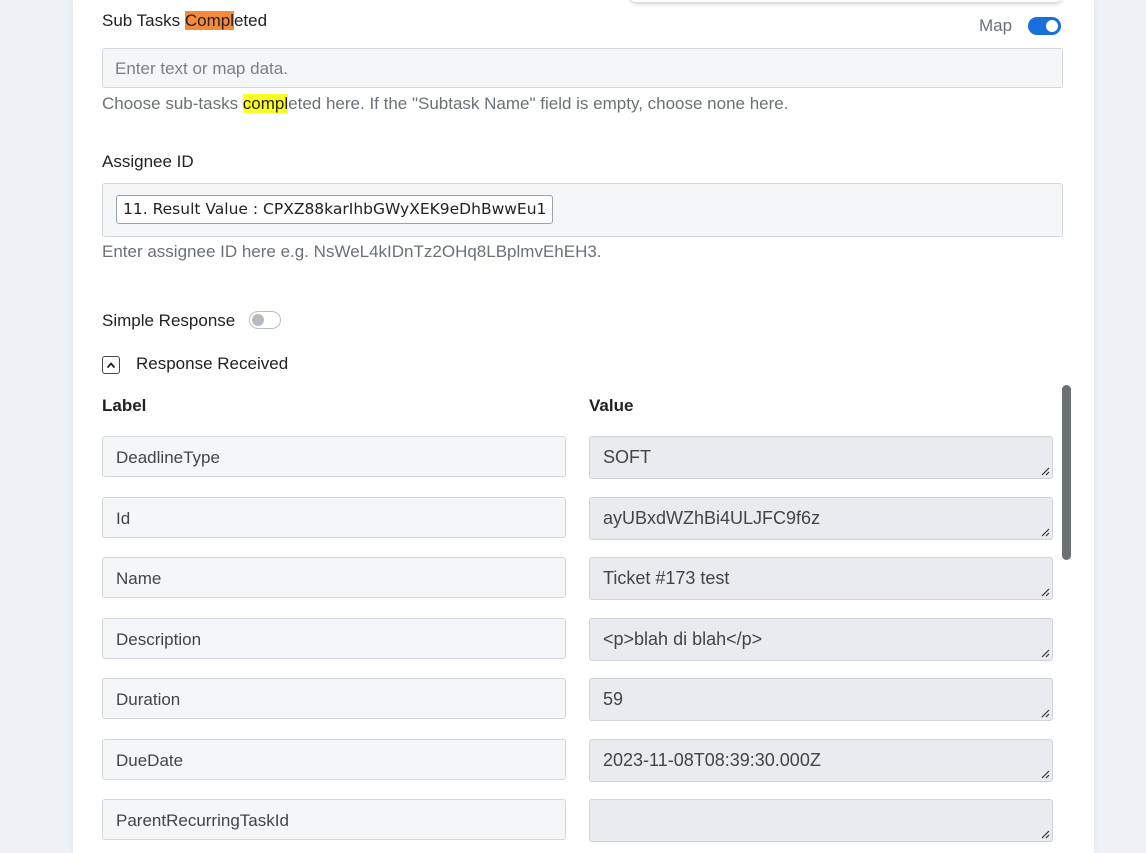  I want to click on map-toggle, so click(1045, 26).